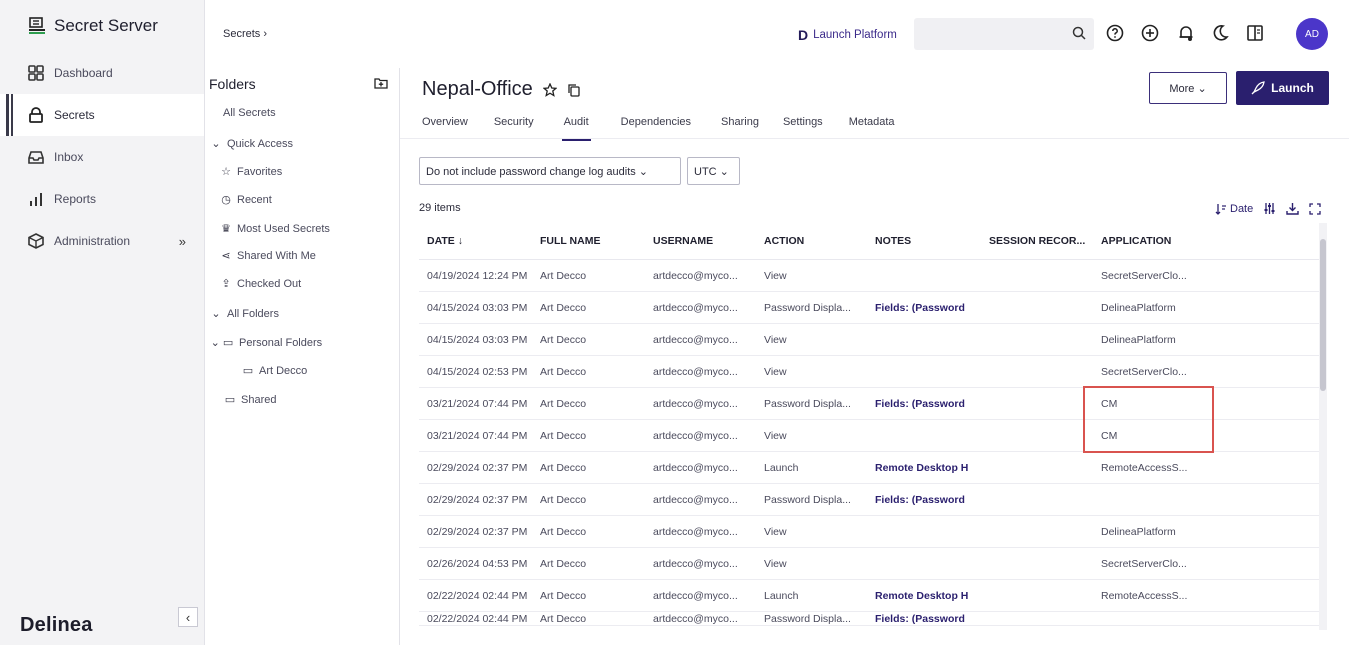  Describe the element at coordinates (1150, 33) in the screenshot. I see `add-circle-icon` at that location.